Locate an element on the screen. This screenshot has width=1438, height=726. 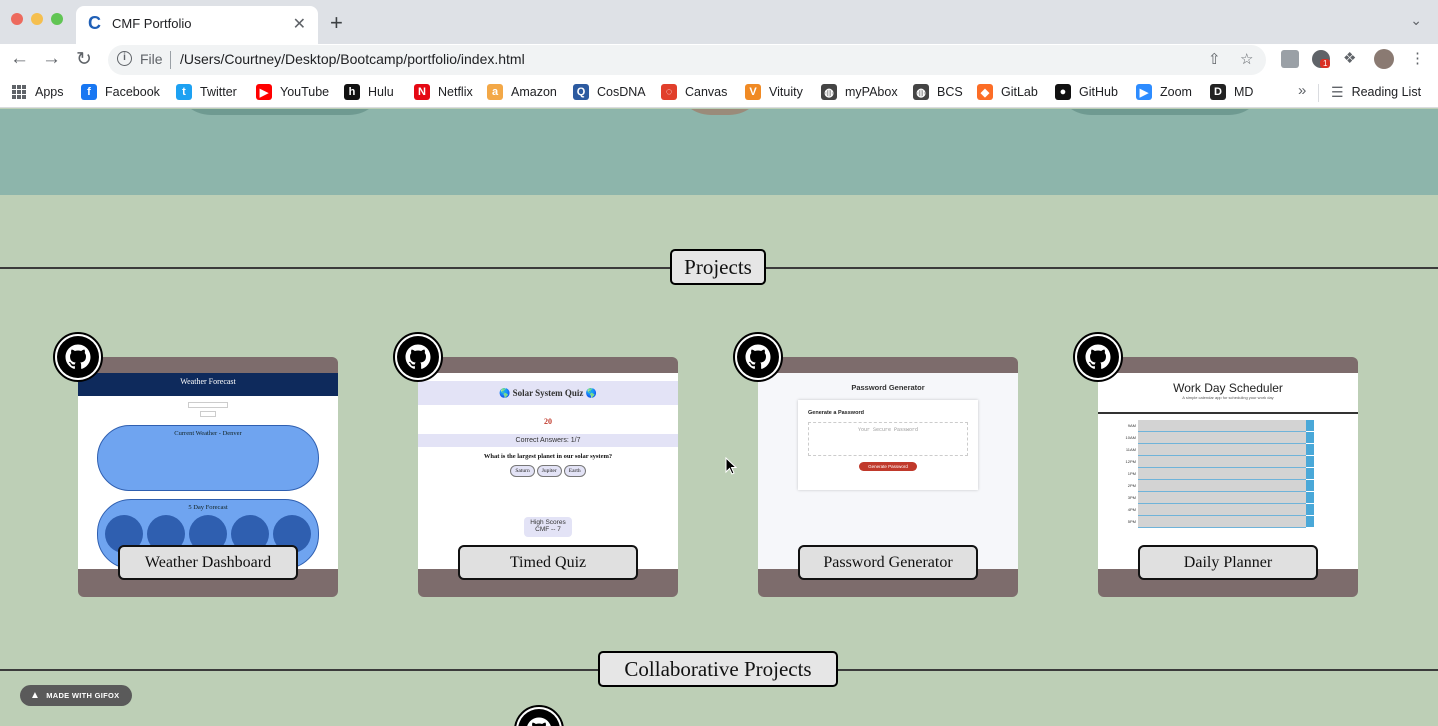
extension-badge: 1 is located at coordinates (1325, 63).